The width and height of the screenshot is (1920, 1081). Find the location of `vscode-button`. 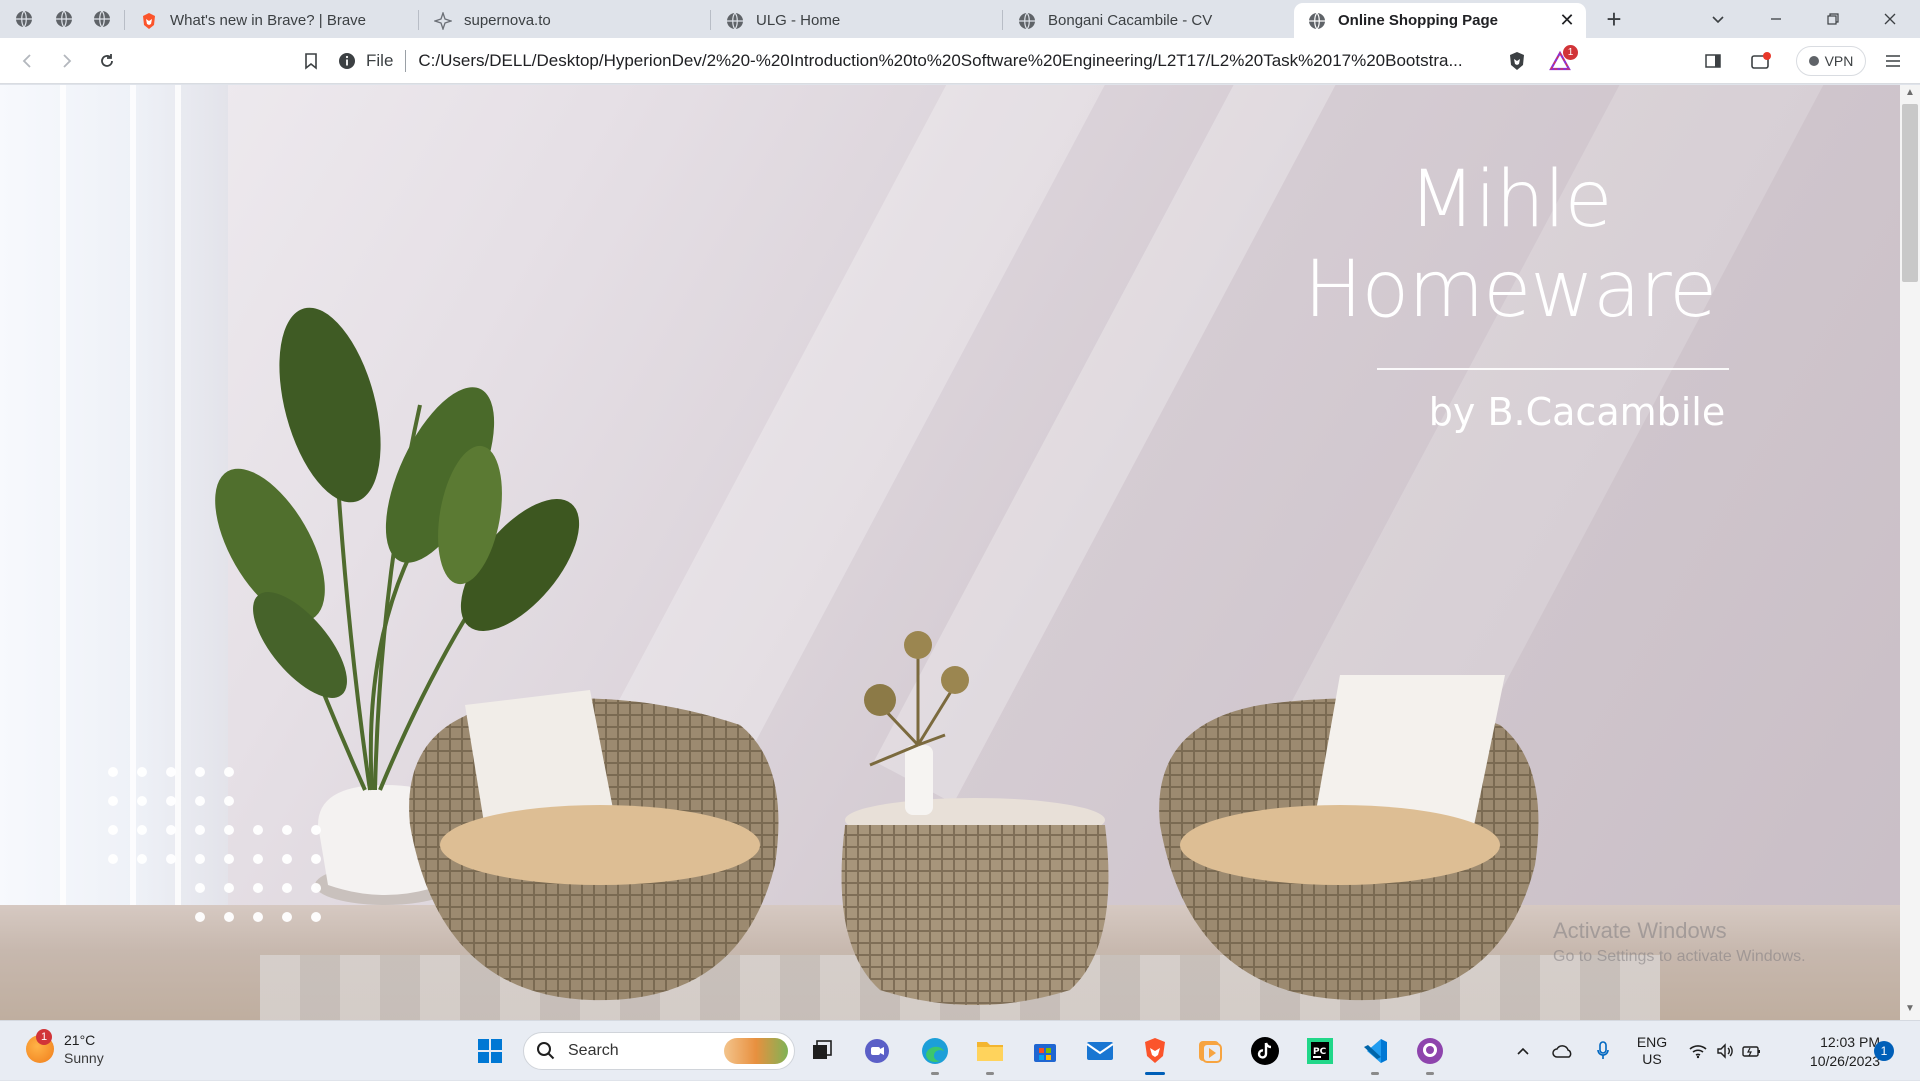

vscode-button is located at coordinates (1375, 1053).